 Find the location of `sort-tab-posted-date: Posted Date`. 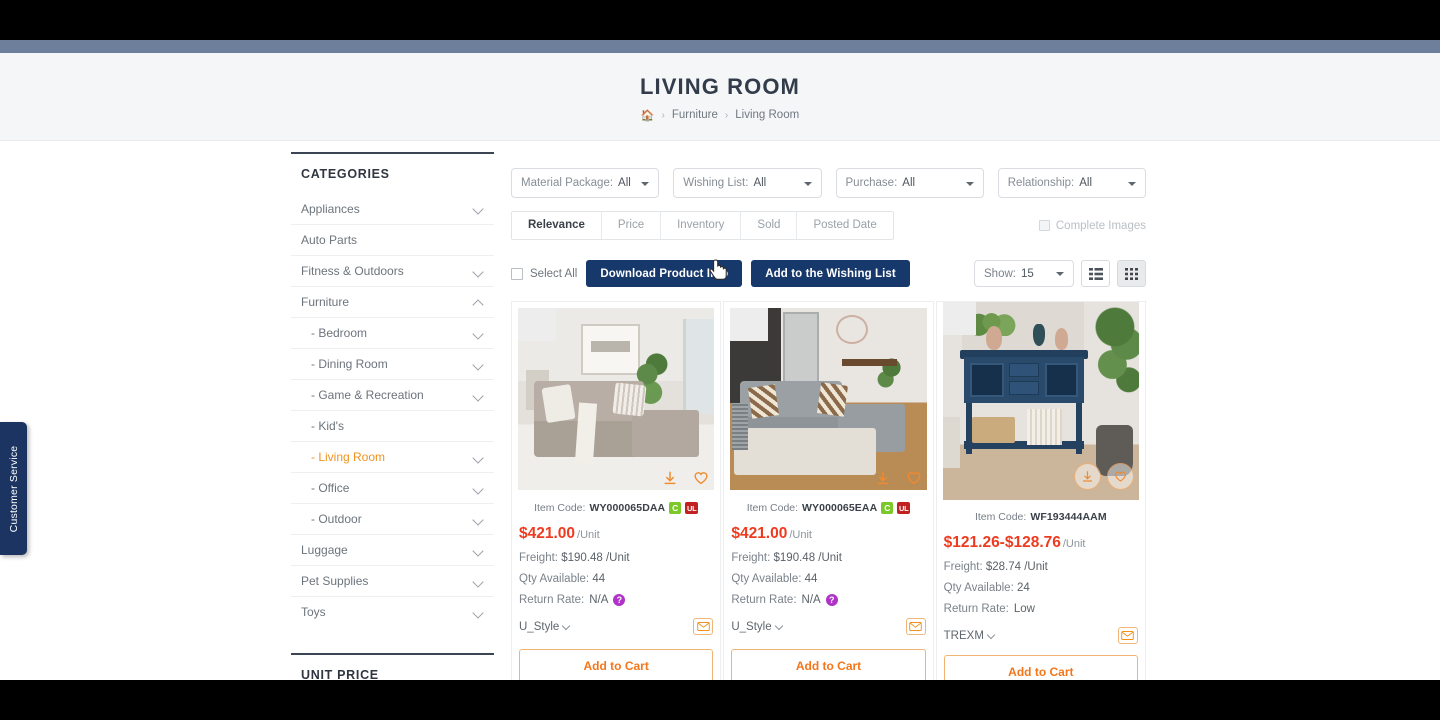

sort-tab-posted-date: Posted Date is located at coordinates (844, 225).